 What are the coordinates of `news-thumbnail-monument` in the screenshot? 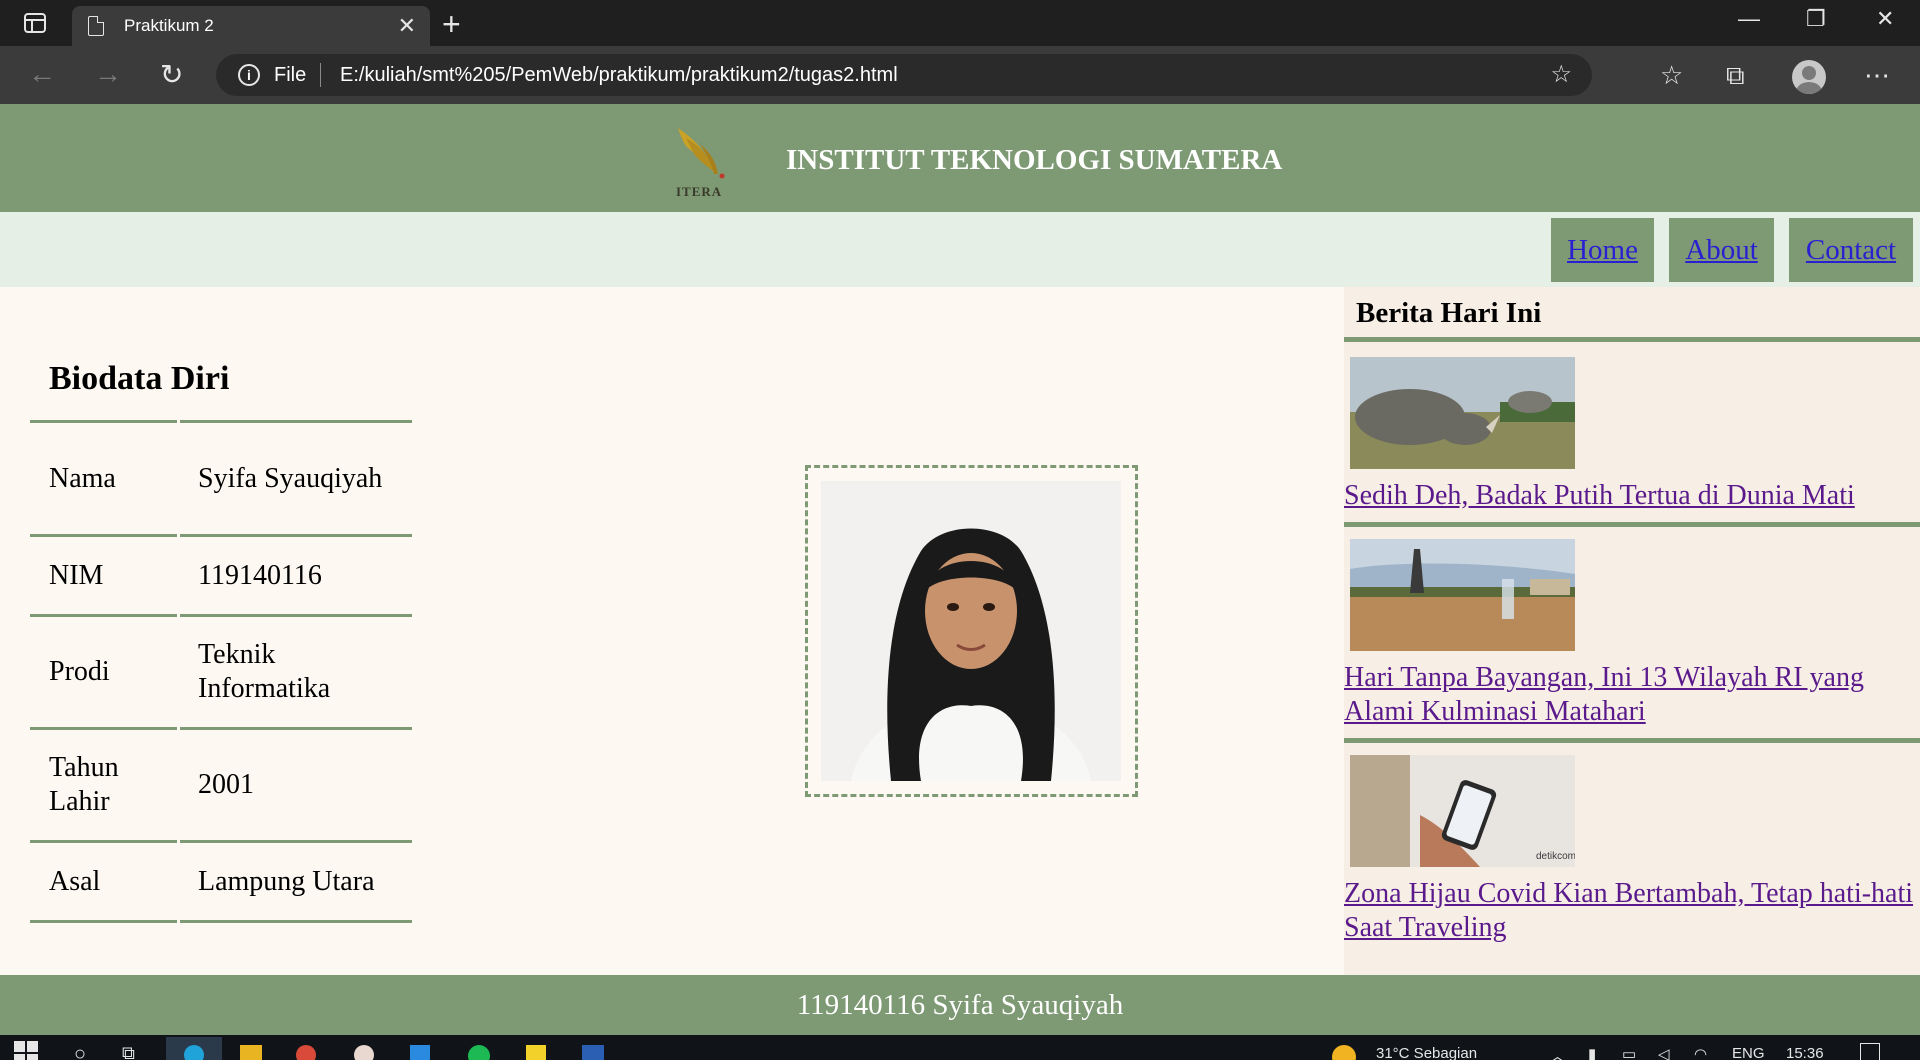 It's located at (1462, 595).